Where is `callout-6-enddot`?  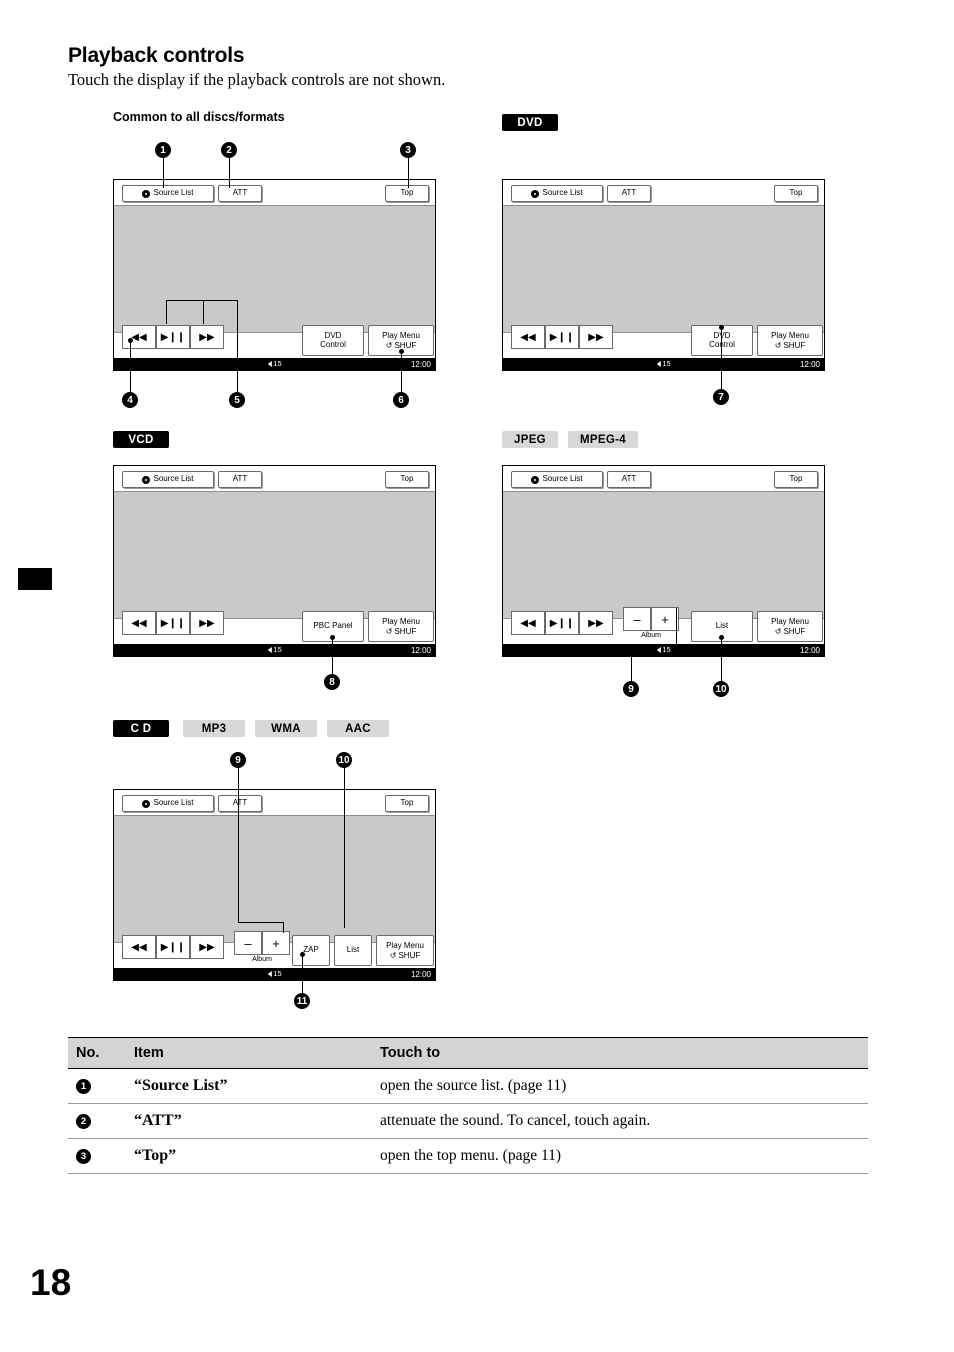
callout-6-enddot is located at coordinates (401, 351).